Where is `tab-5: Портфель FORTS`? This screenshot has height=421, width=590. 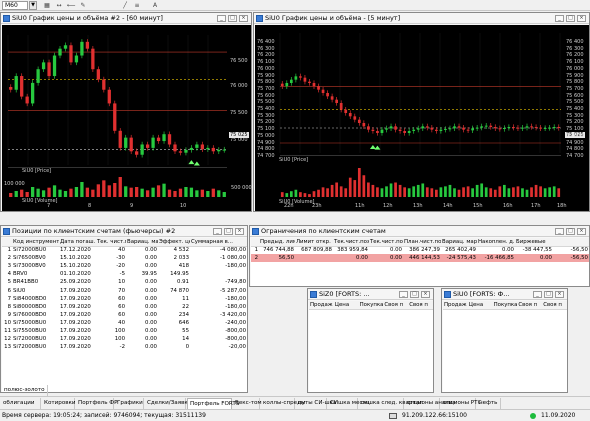
tab-5: Портфель FORTS is located at coordinates (213, 403).